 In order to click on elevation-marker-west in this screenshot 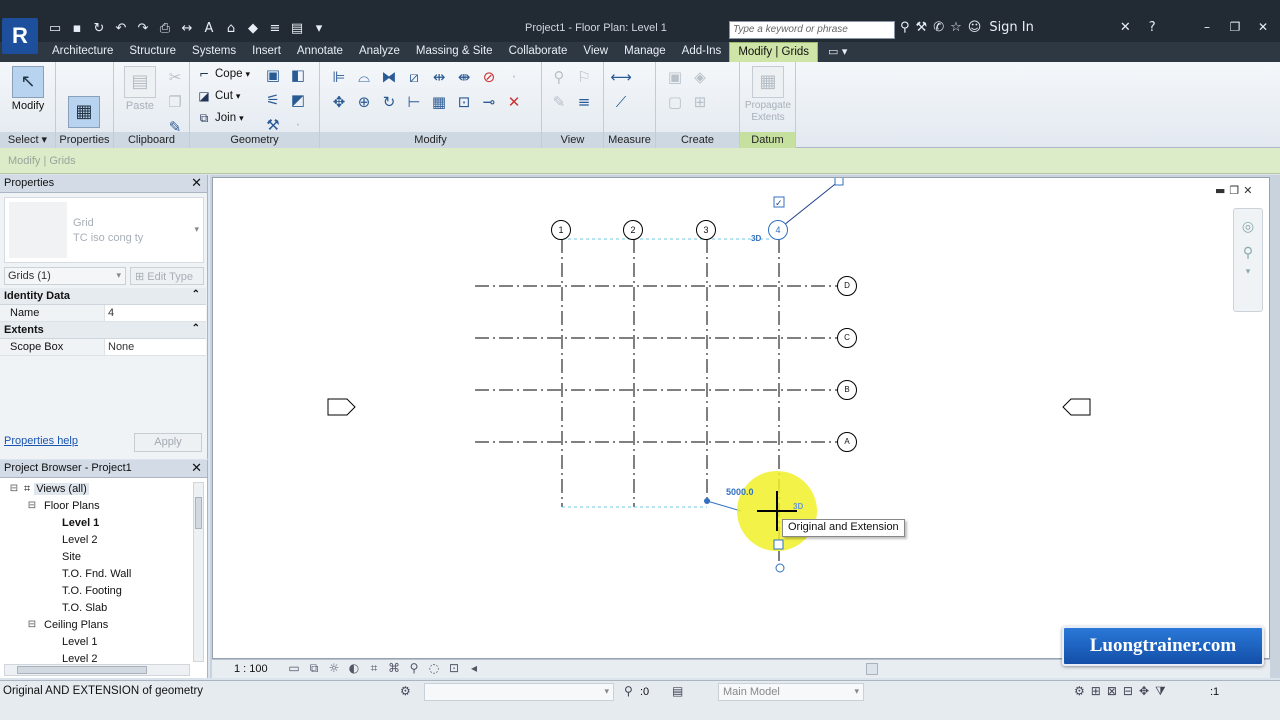, I will do `click(341, 407)`.